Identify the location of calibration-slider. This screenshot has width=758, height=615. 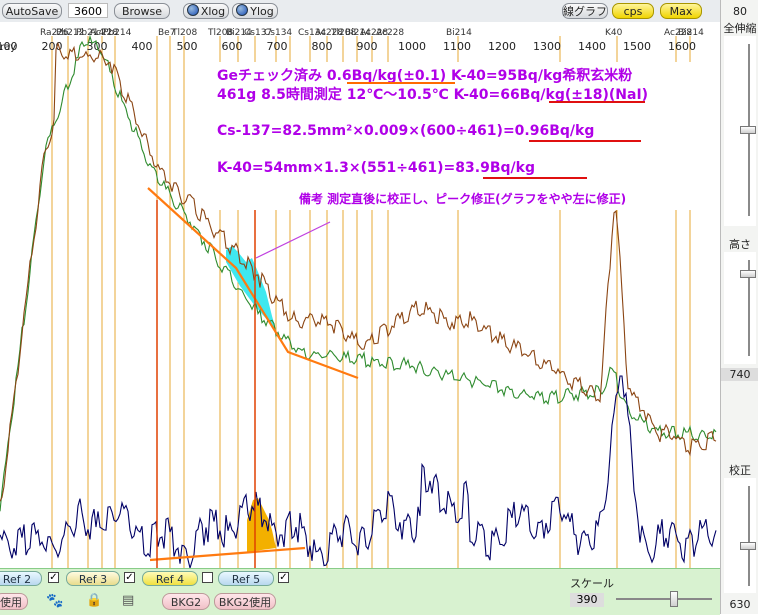
(740, 535).